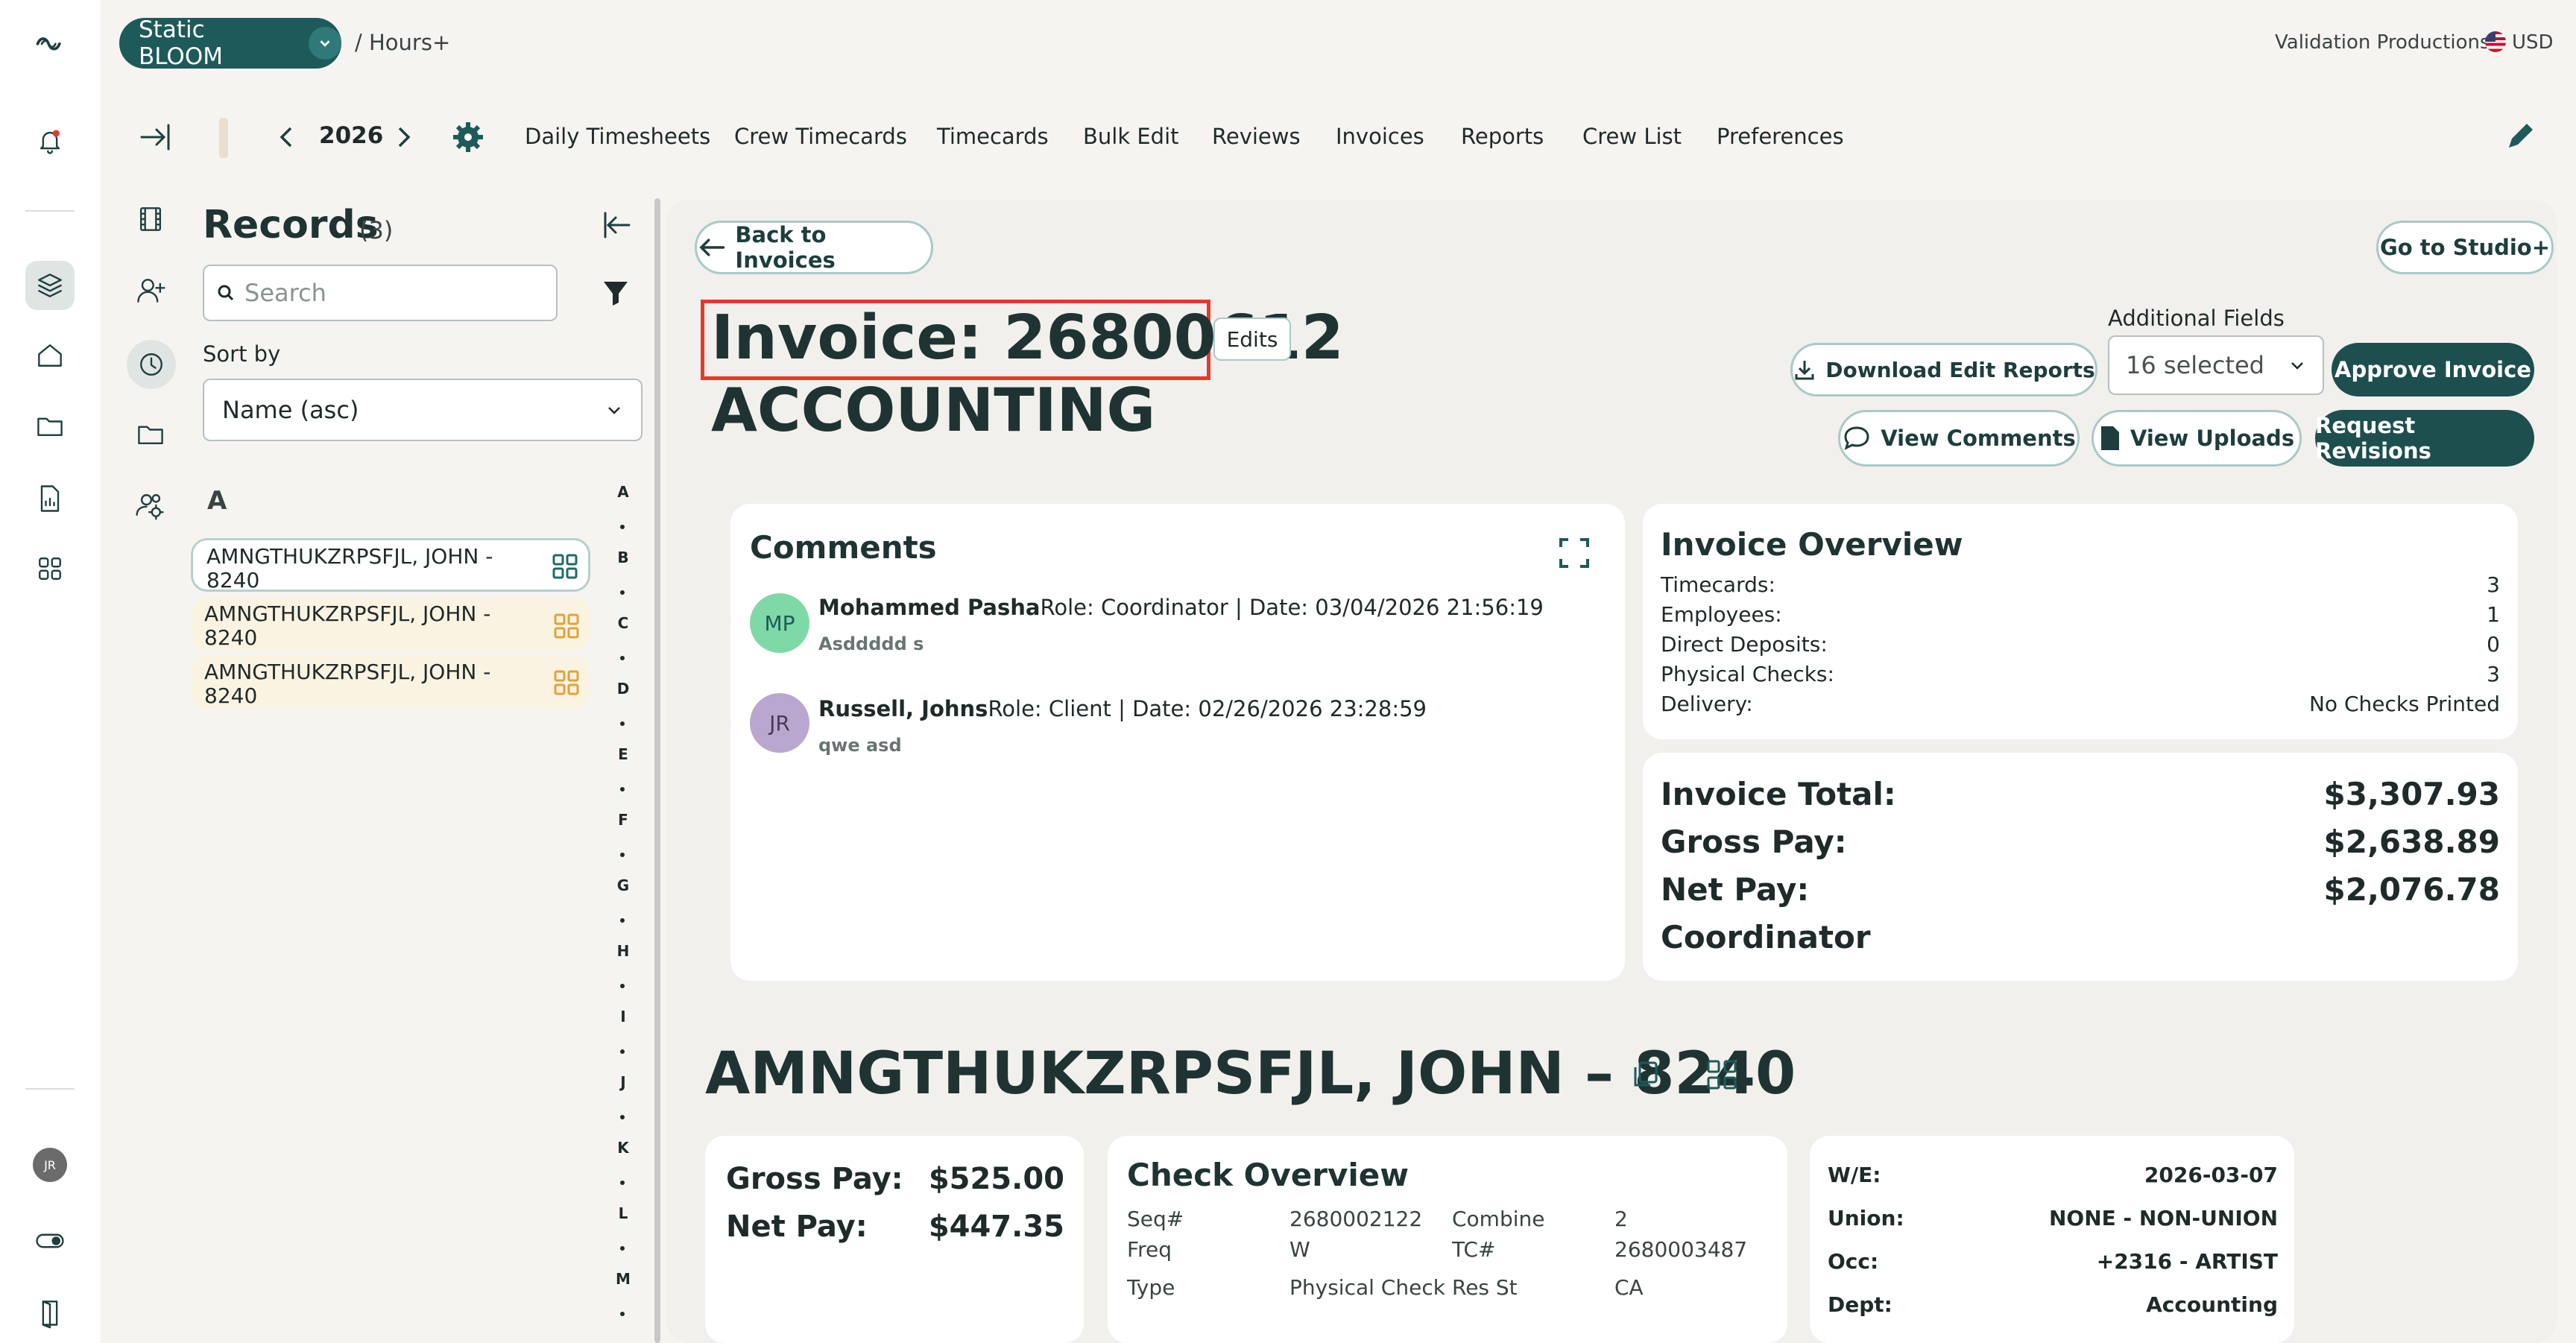 This screenshot has height=1343, width=2576. I want to click on prev-year-icon, so click(286, 139).